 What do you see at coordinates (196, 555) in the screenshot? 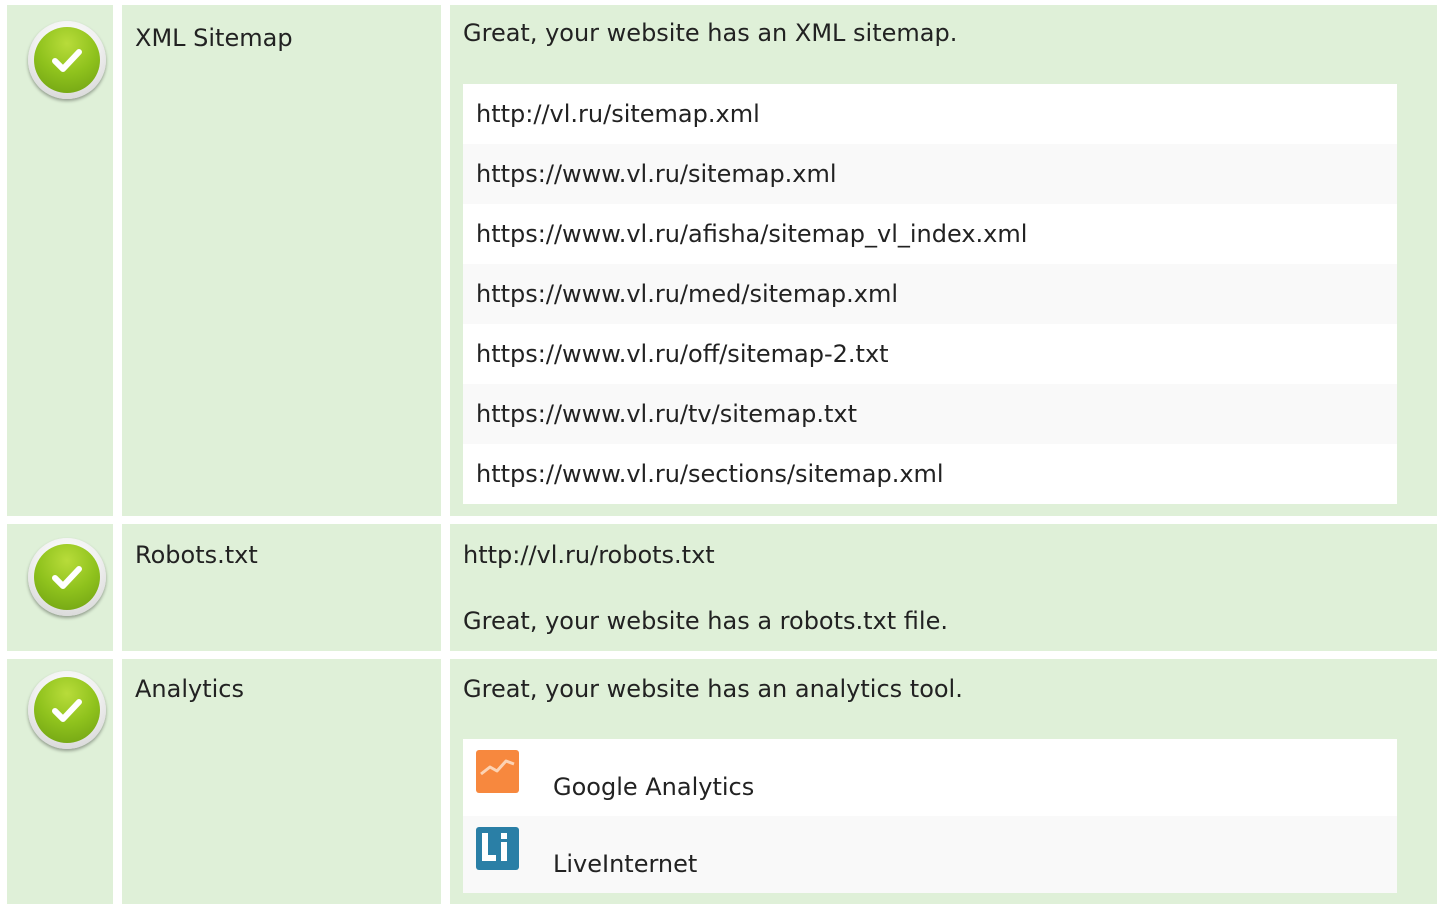
I see `check-label: Robots.txt` at bounding box center [196, 555].